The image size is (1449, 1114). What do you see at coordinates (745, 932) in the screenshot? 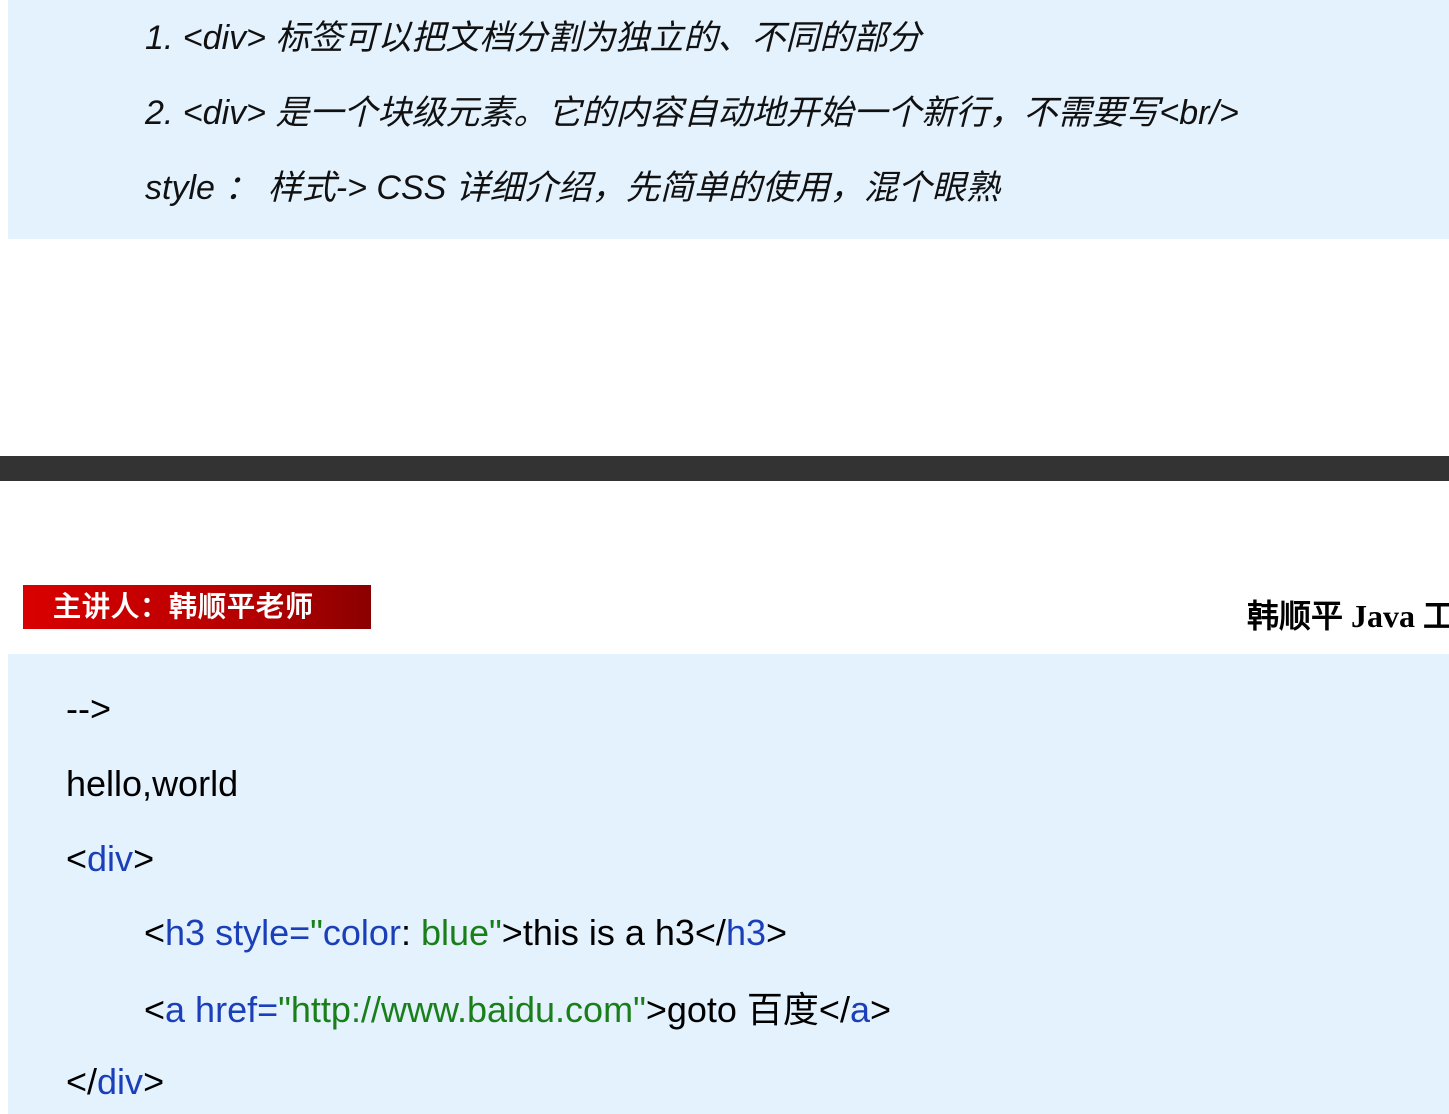
I see `code-tag-h3-close: h3` at bounding box center [745, 932].